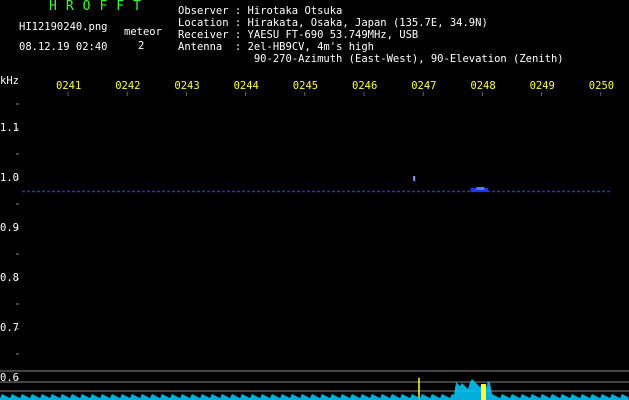  What do you see at coordinates (200, 47) in the screenshot?
I see `antenna-label: Antenna` at bounding box center [200, 47].